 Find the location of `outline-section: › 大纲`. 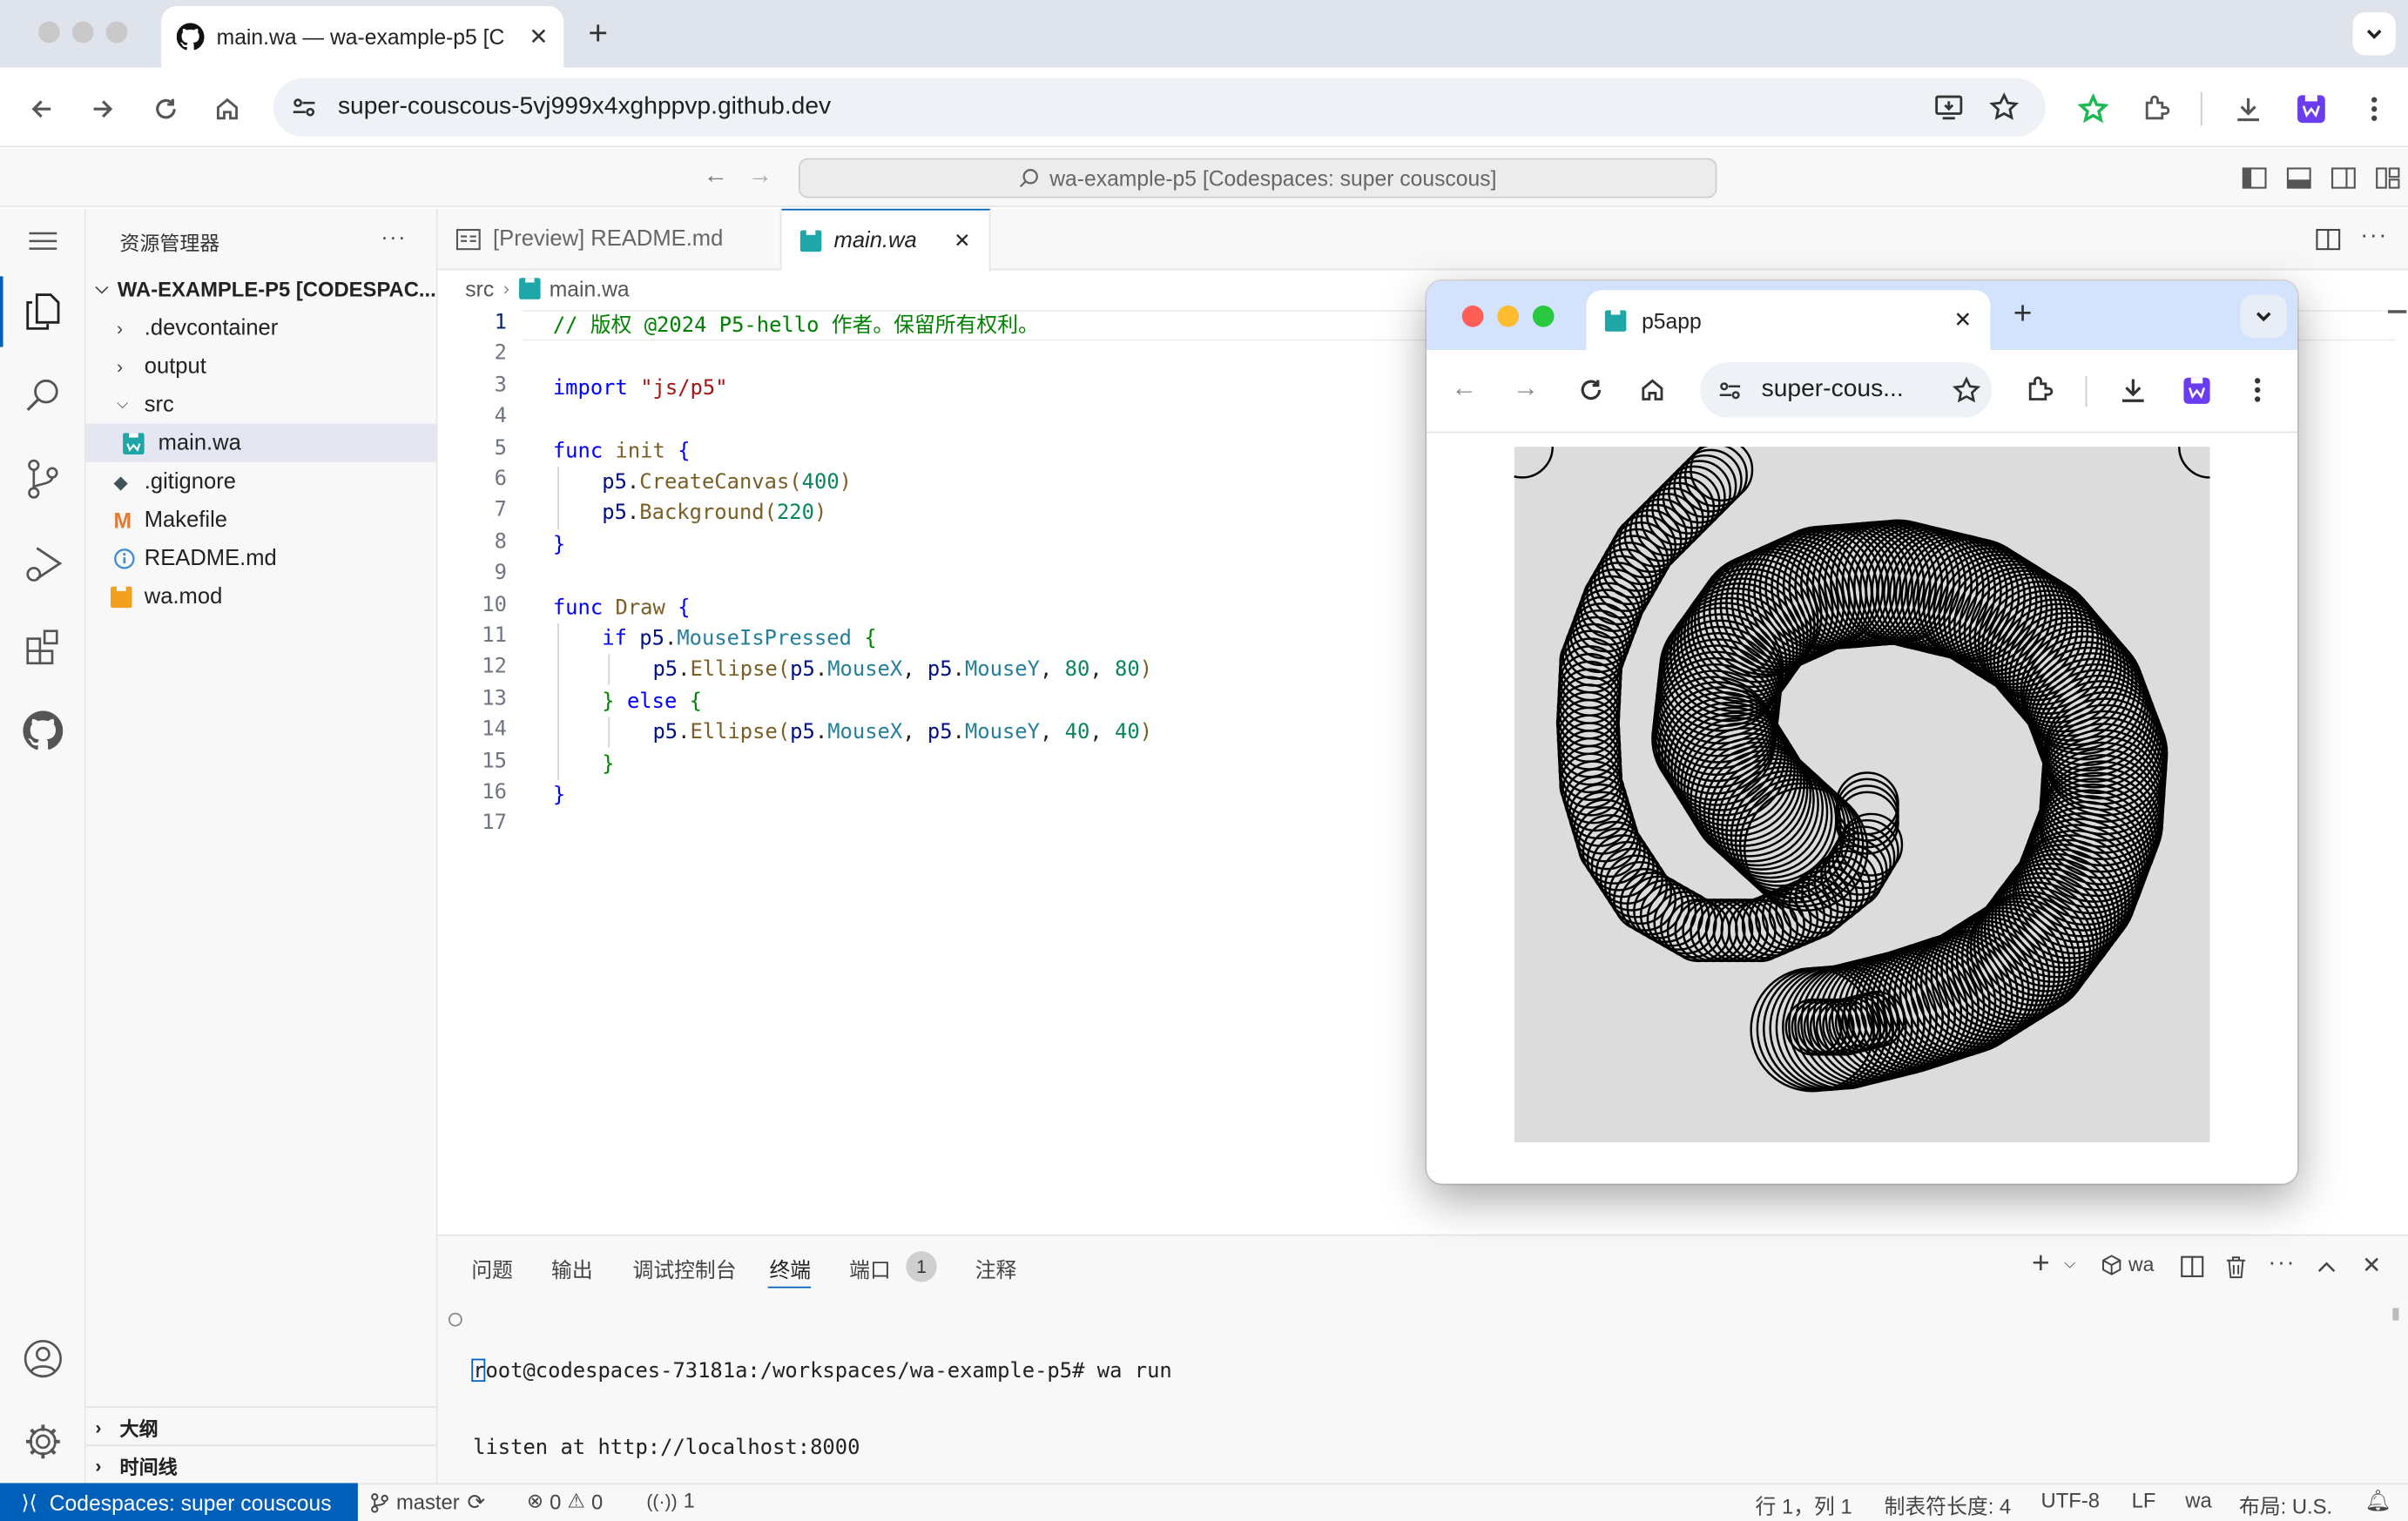

outline-section: › 大纲 is located at coordinates (261, 1427).